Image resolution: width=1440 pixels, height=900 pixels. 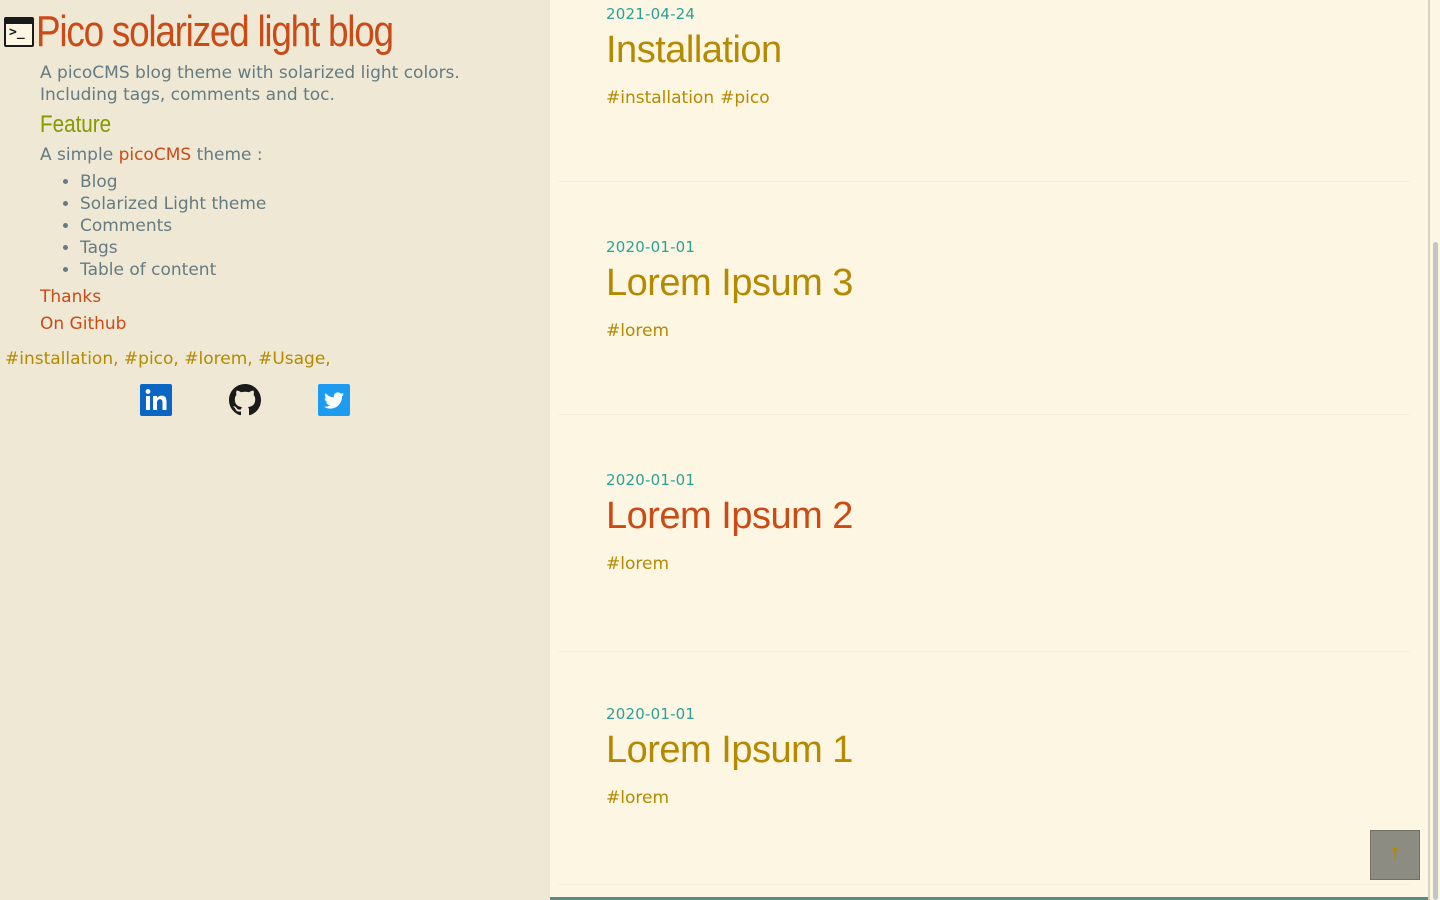 What do you see at coordinates (173, 270) in the screenshot?
I see `feature-item: Table of content` at bounding box center [173, 270].